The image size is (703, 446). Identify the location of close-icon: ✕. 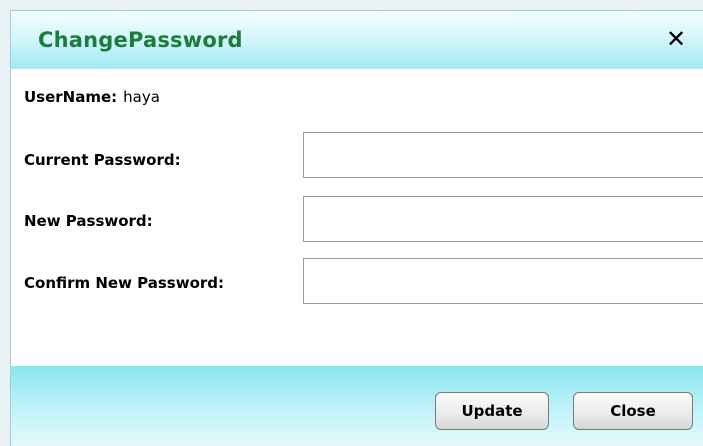
(676, 39).